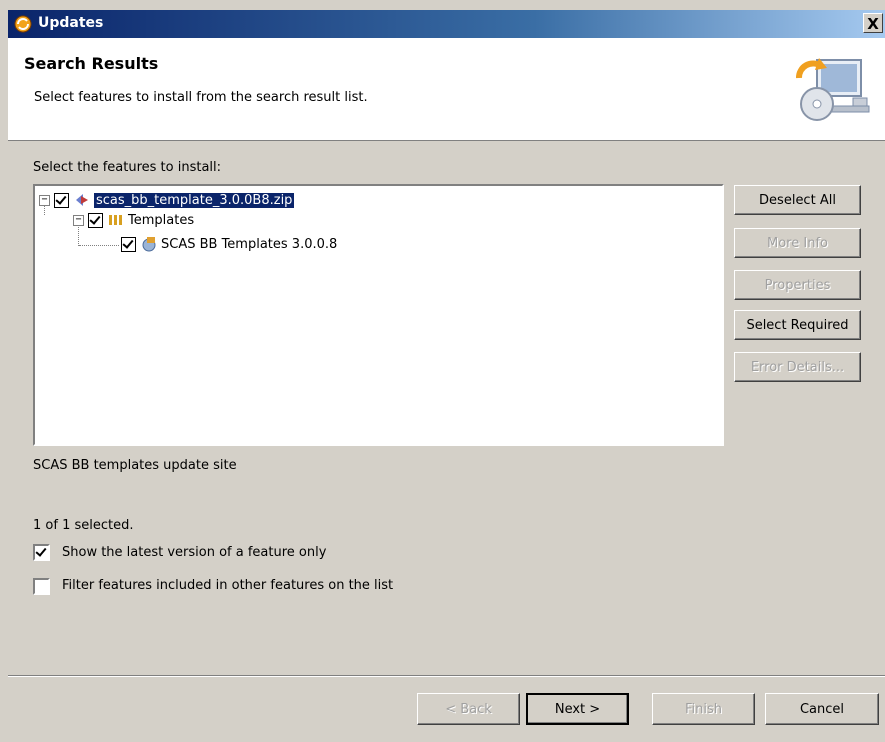 The width and height of the screenshot is (885, 742). Describe the element at coordinates (797, 285) in the screenshot. I see `properties-button: Properties` at that location.